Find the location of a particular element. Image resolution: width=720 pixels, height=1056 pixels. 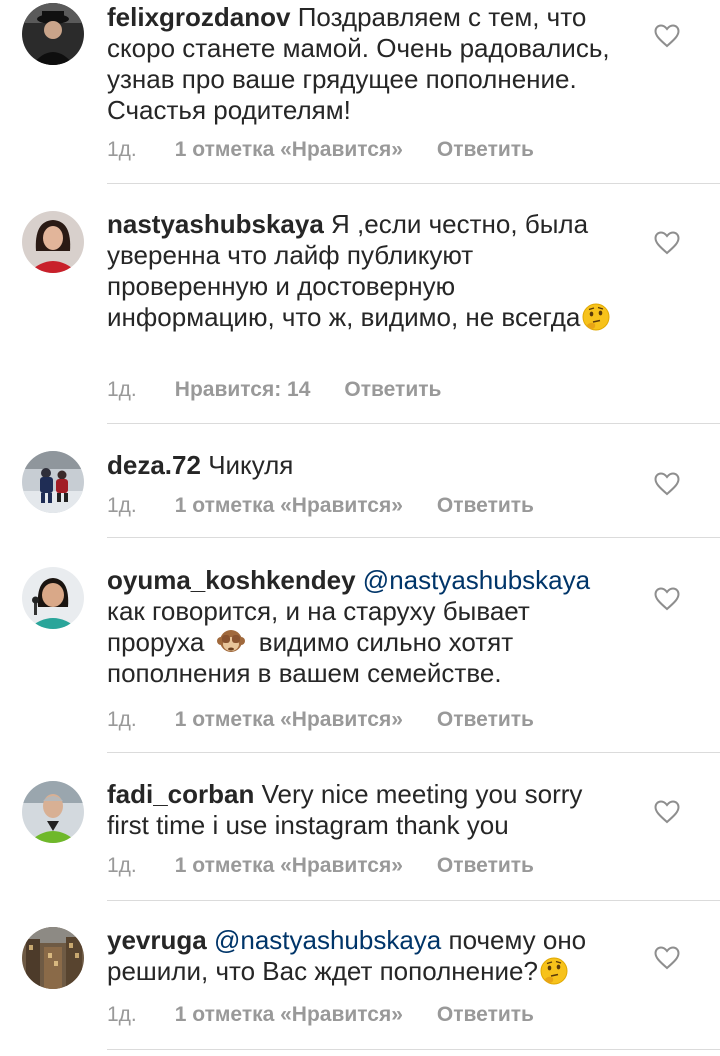

comment-username: felixgrozdanov is located at coordinates (198, 17).